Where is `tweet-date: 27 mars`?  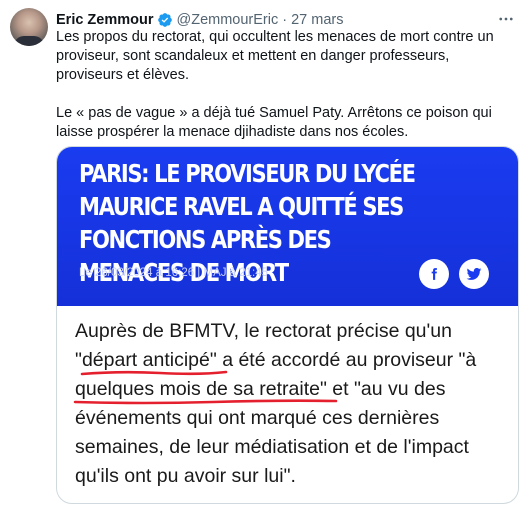
tweet-date: 27 mars is located at coordinates (317, 20).